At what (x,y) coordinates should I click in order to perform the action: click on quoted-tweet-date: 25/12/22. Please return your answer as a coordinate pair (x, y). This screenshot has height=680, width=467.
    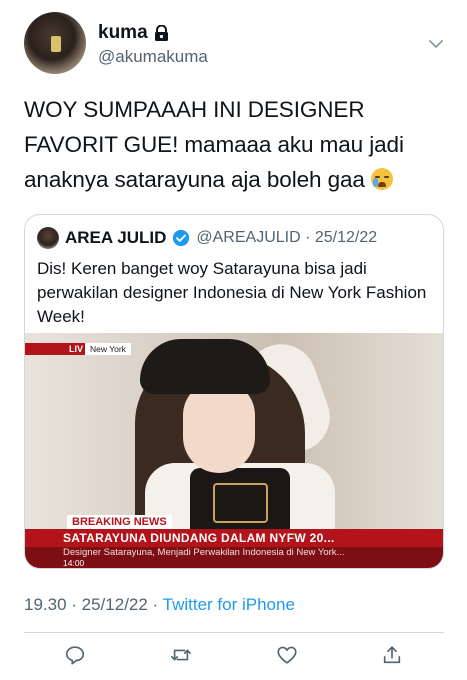
    Looking at the image, I should click on (346, 237).